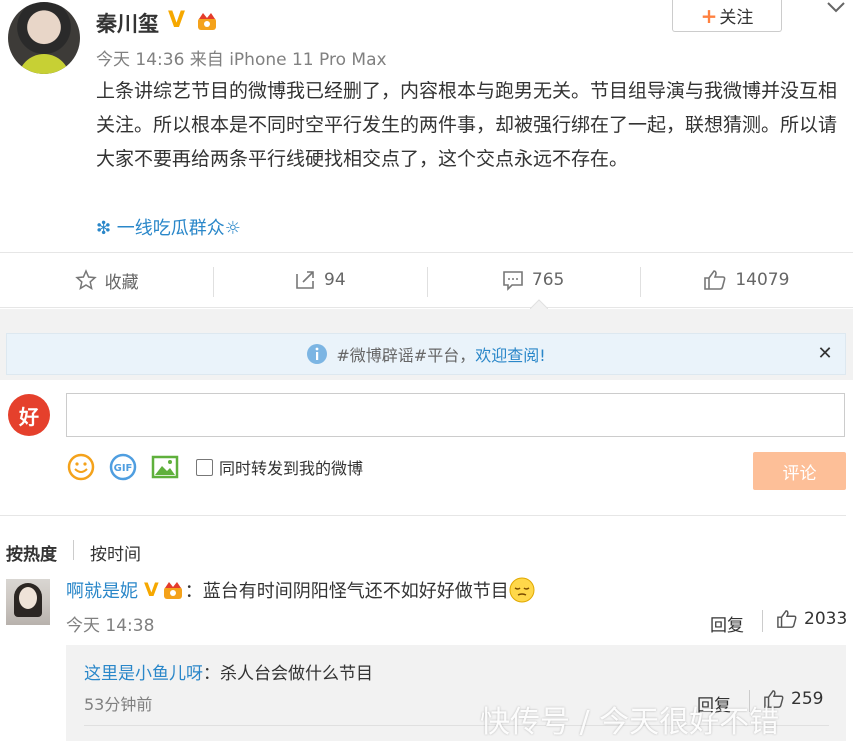 The width and height of the screenshot is (853, 741). I want to click on rumor-notice: #微博辟谣#平台， 欢迎查阅!, so click(426, 354).